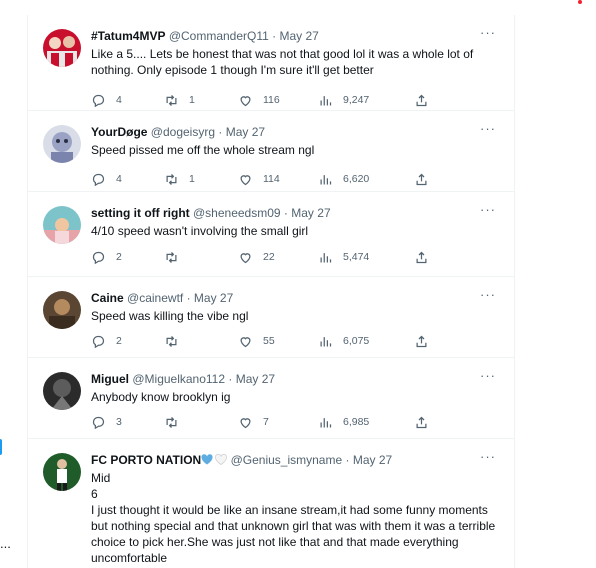 This screenshot has height=568, width=596. Describe the element at coordinates (155, 298) in the screenshot. I see `handle: @cainewtf` at that location.